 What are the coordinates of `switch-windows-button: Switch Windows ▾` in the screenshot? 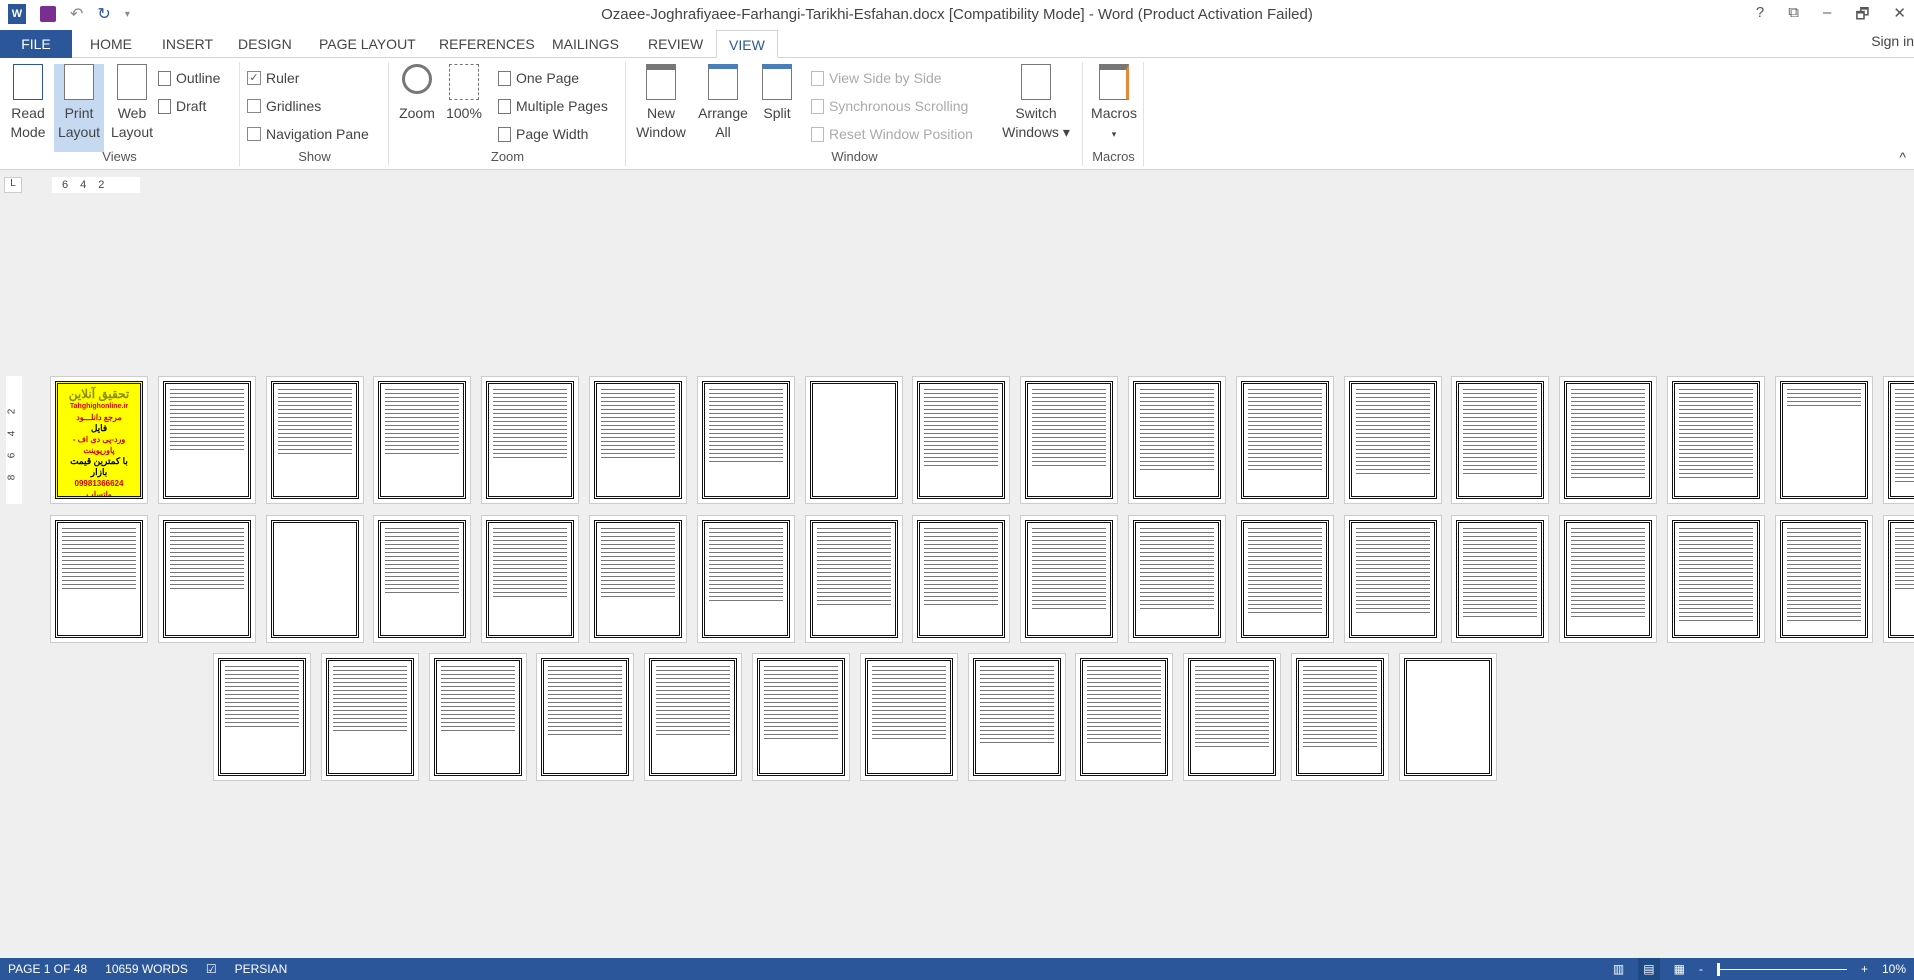 It's located at (1036, 103).